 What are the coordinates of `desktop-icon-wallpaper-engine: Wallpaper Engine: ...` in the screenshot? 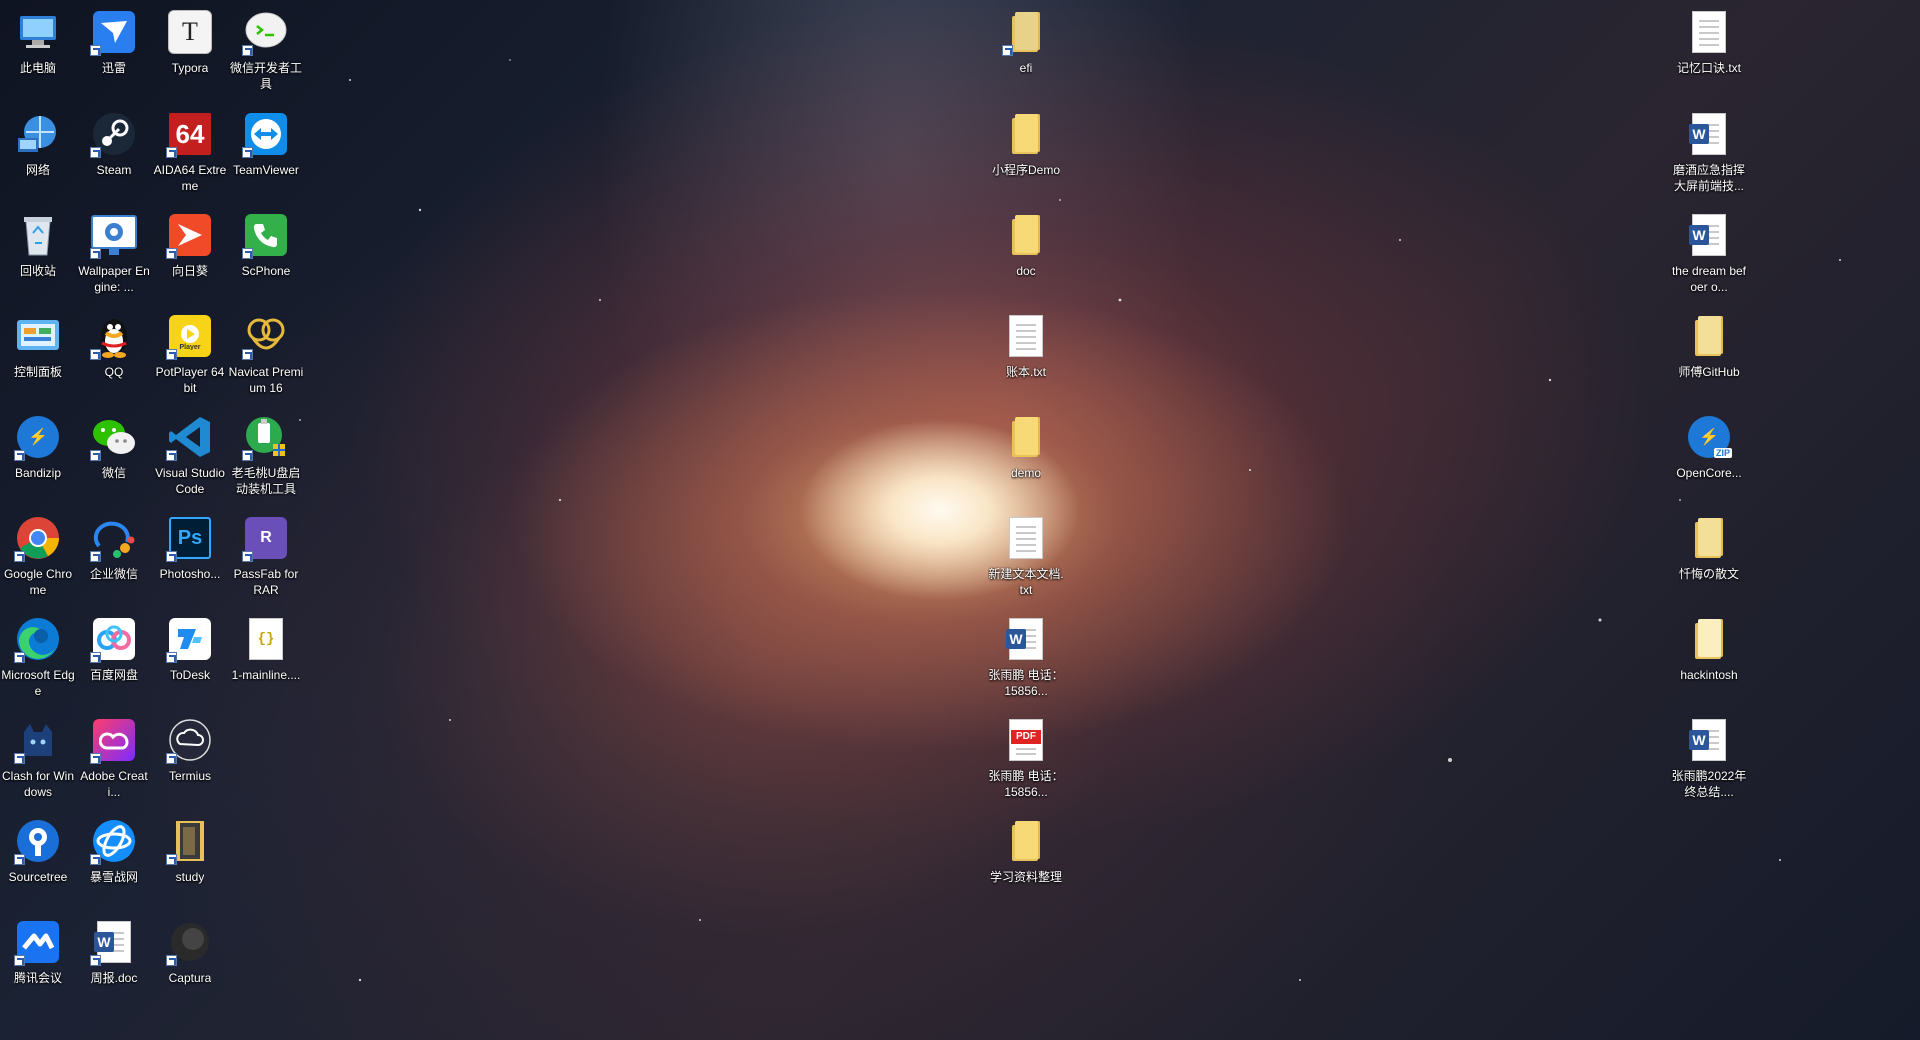 It's located at (114, 253).